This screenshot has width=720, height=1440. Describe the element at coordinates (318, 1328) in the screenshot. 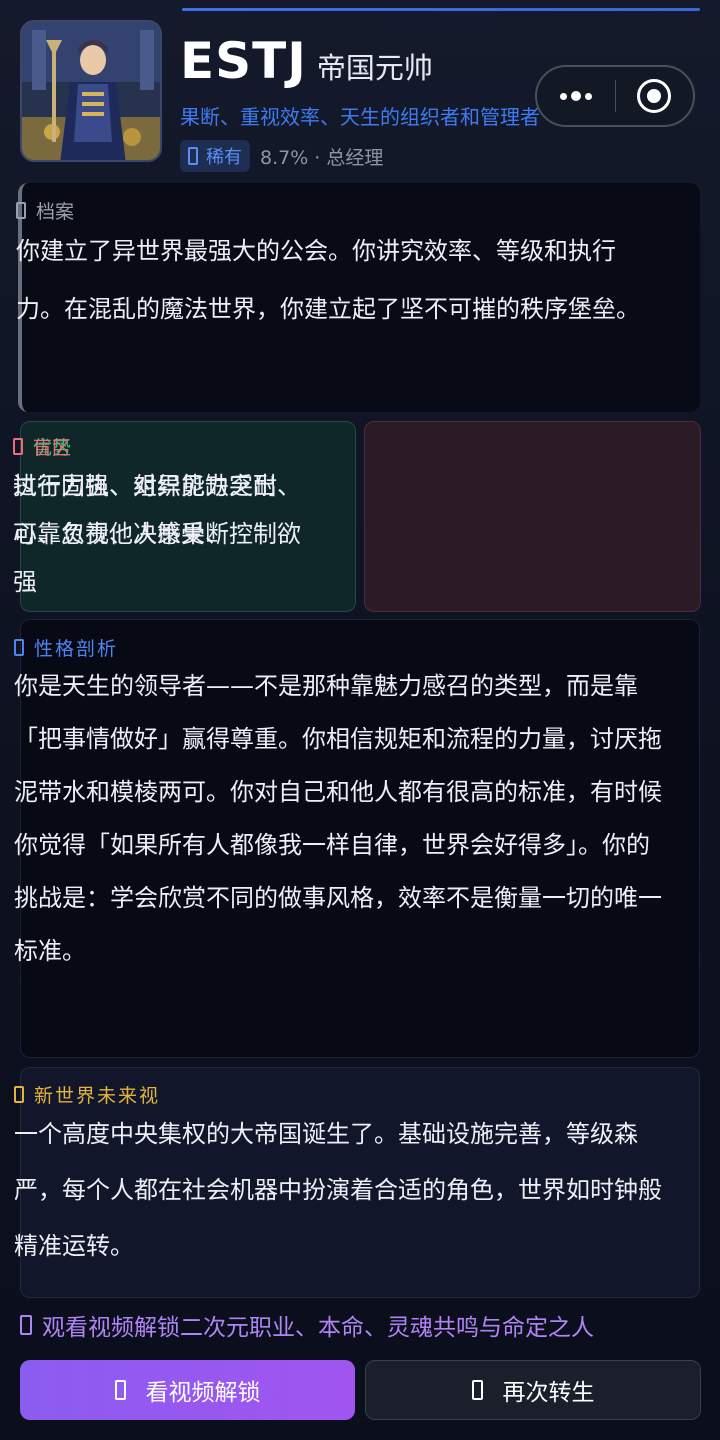

I see `unlock-tip-text: 观看视频解锁二次元职业、本命、灵魂共鸣与命定之人` at that location.